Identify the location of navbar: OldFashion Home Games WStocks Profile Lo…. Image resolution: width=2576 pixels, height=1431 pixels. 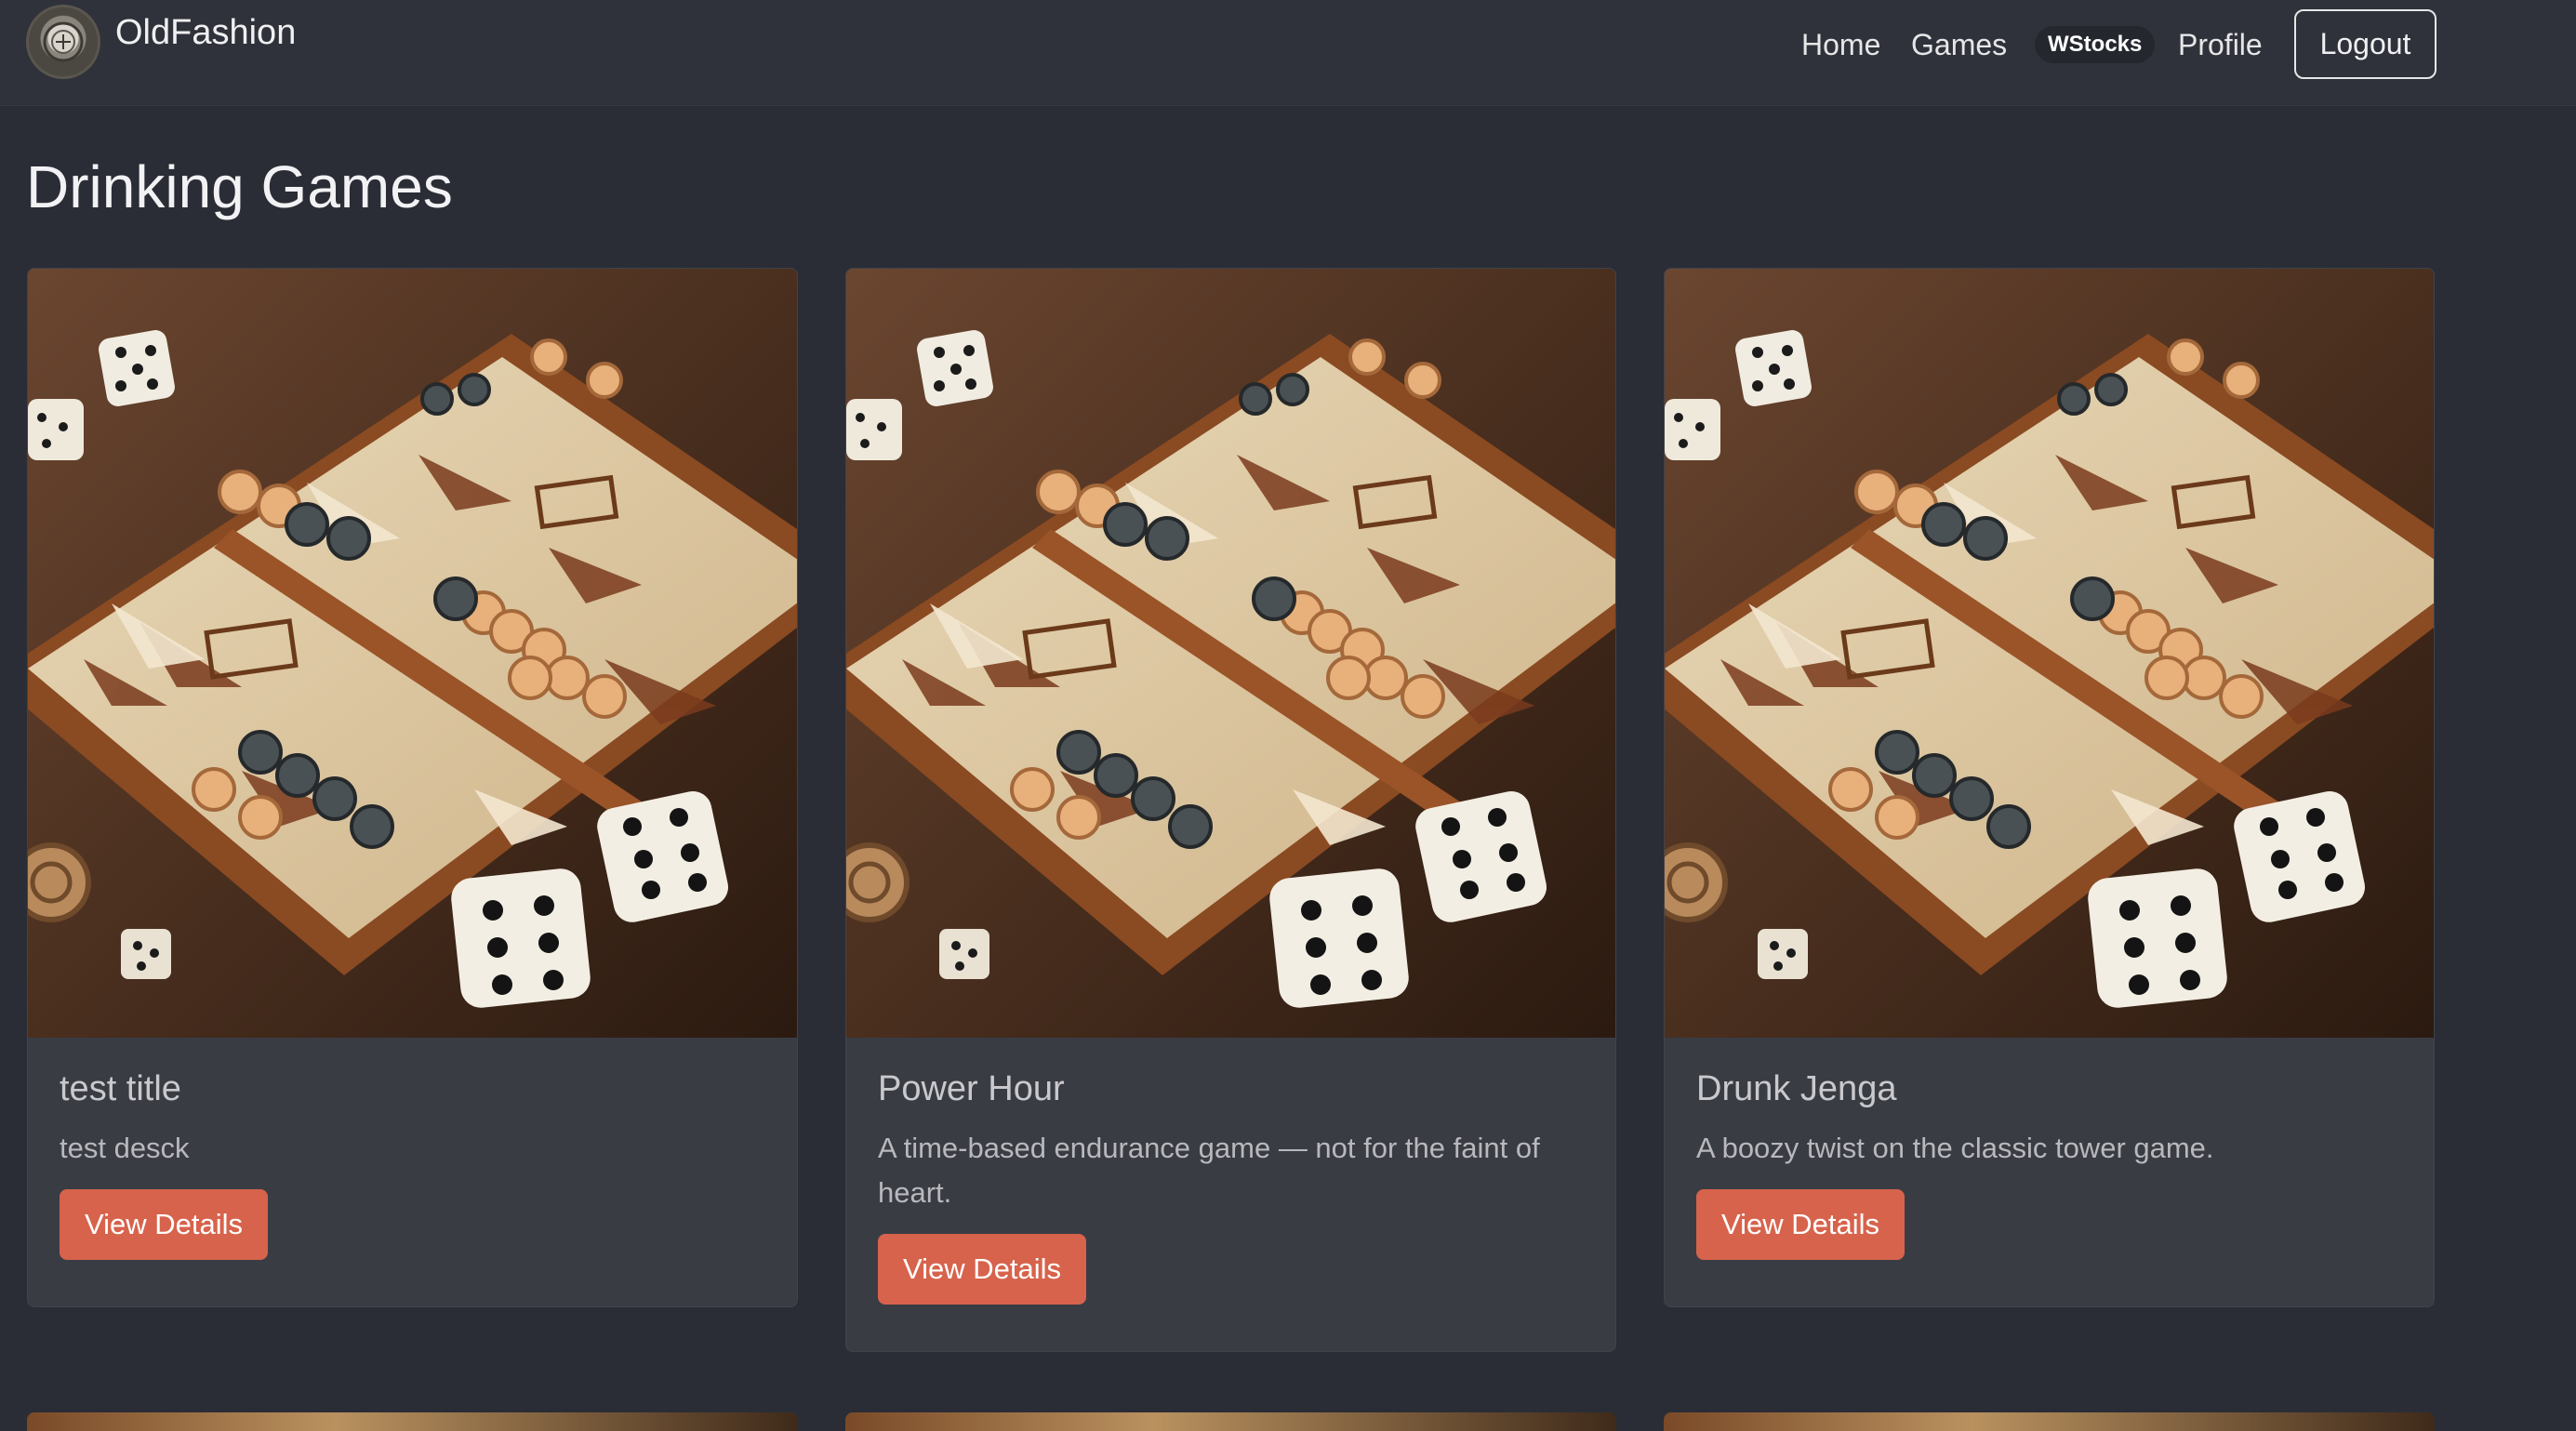
(1288, 53).